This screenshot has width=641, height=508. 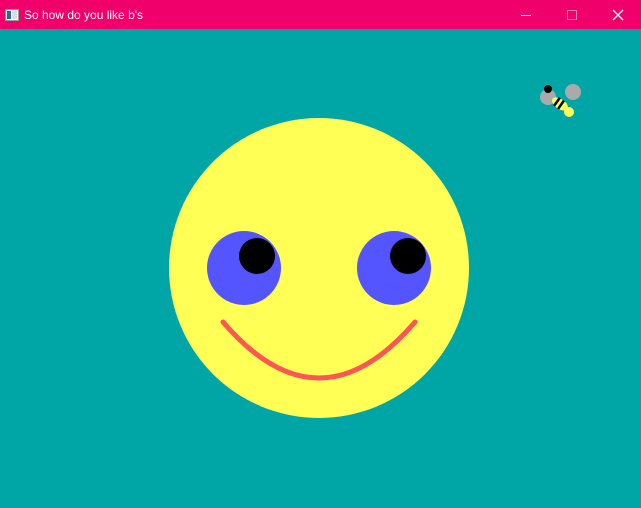 What do you see at coordinates (573, 92) in the screenshot?
I see `bee-right-wing` at bounding box center [573, 92].